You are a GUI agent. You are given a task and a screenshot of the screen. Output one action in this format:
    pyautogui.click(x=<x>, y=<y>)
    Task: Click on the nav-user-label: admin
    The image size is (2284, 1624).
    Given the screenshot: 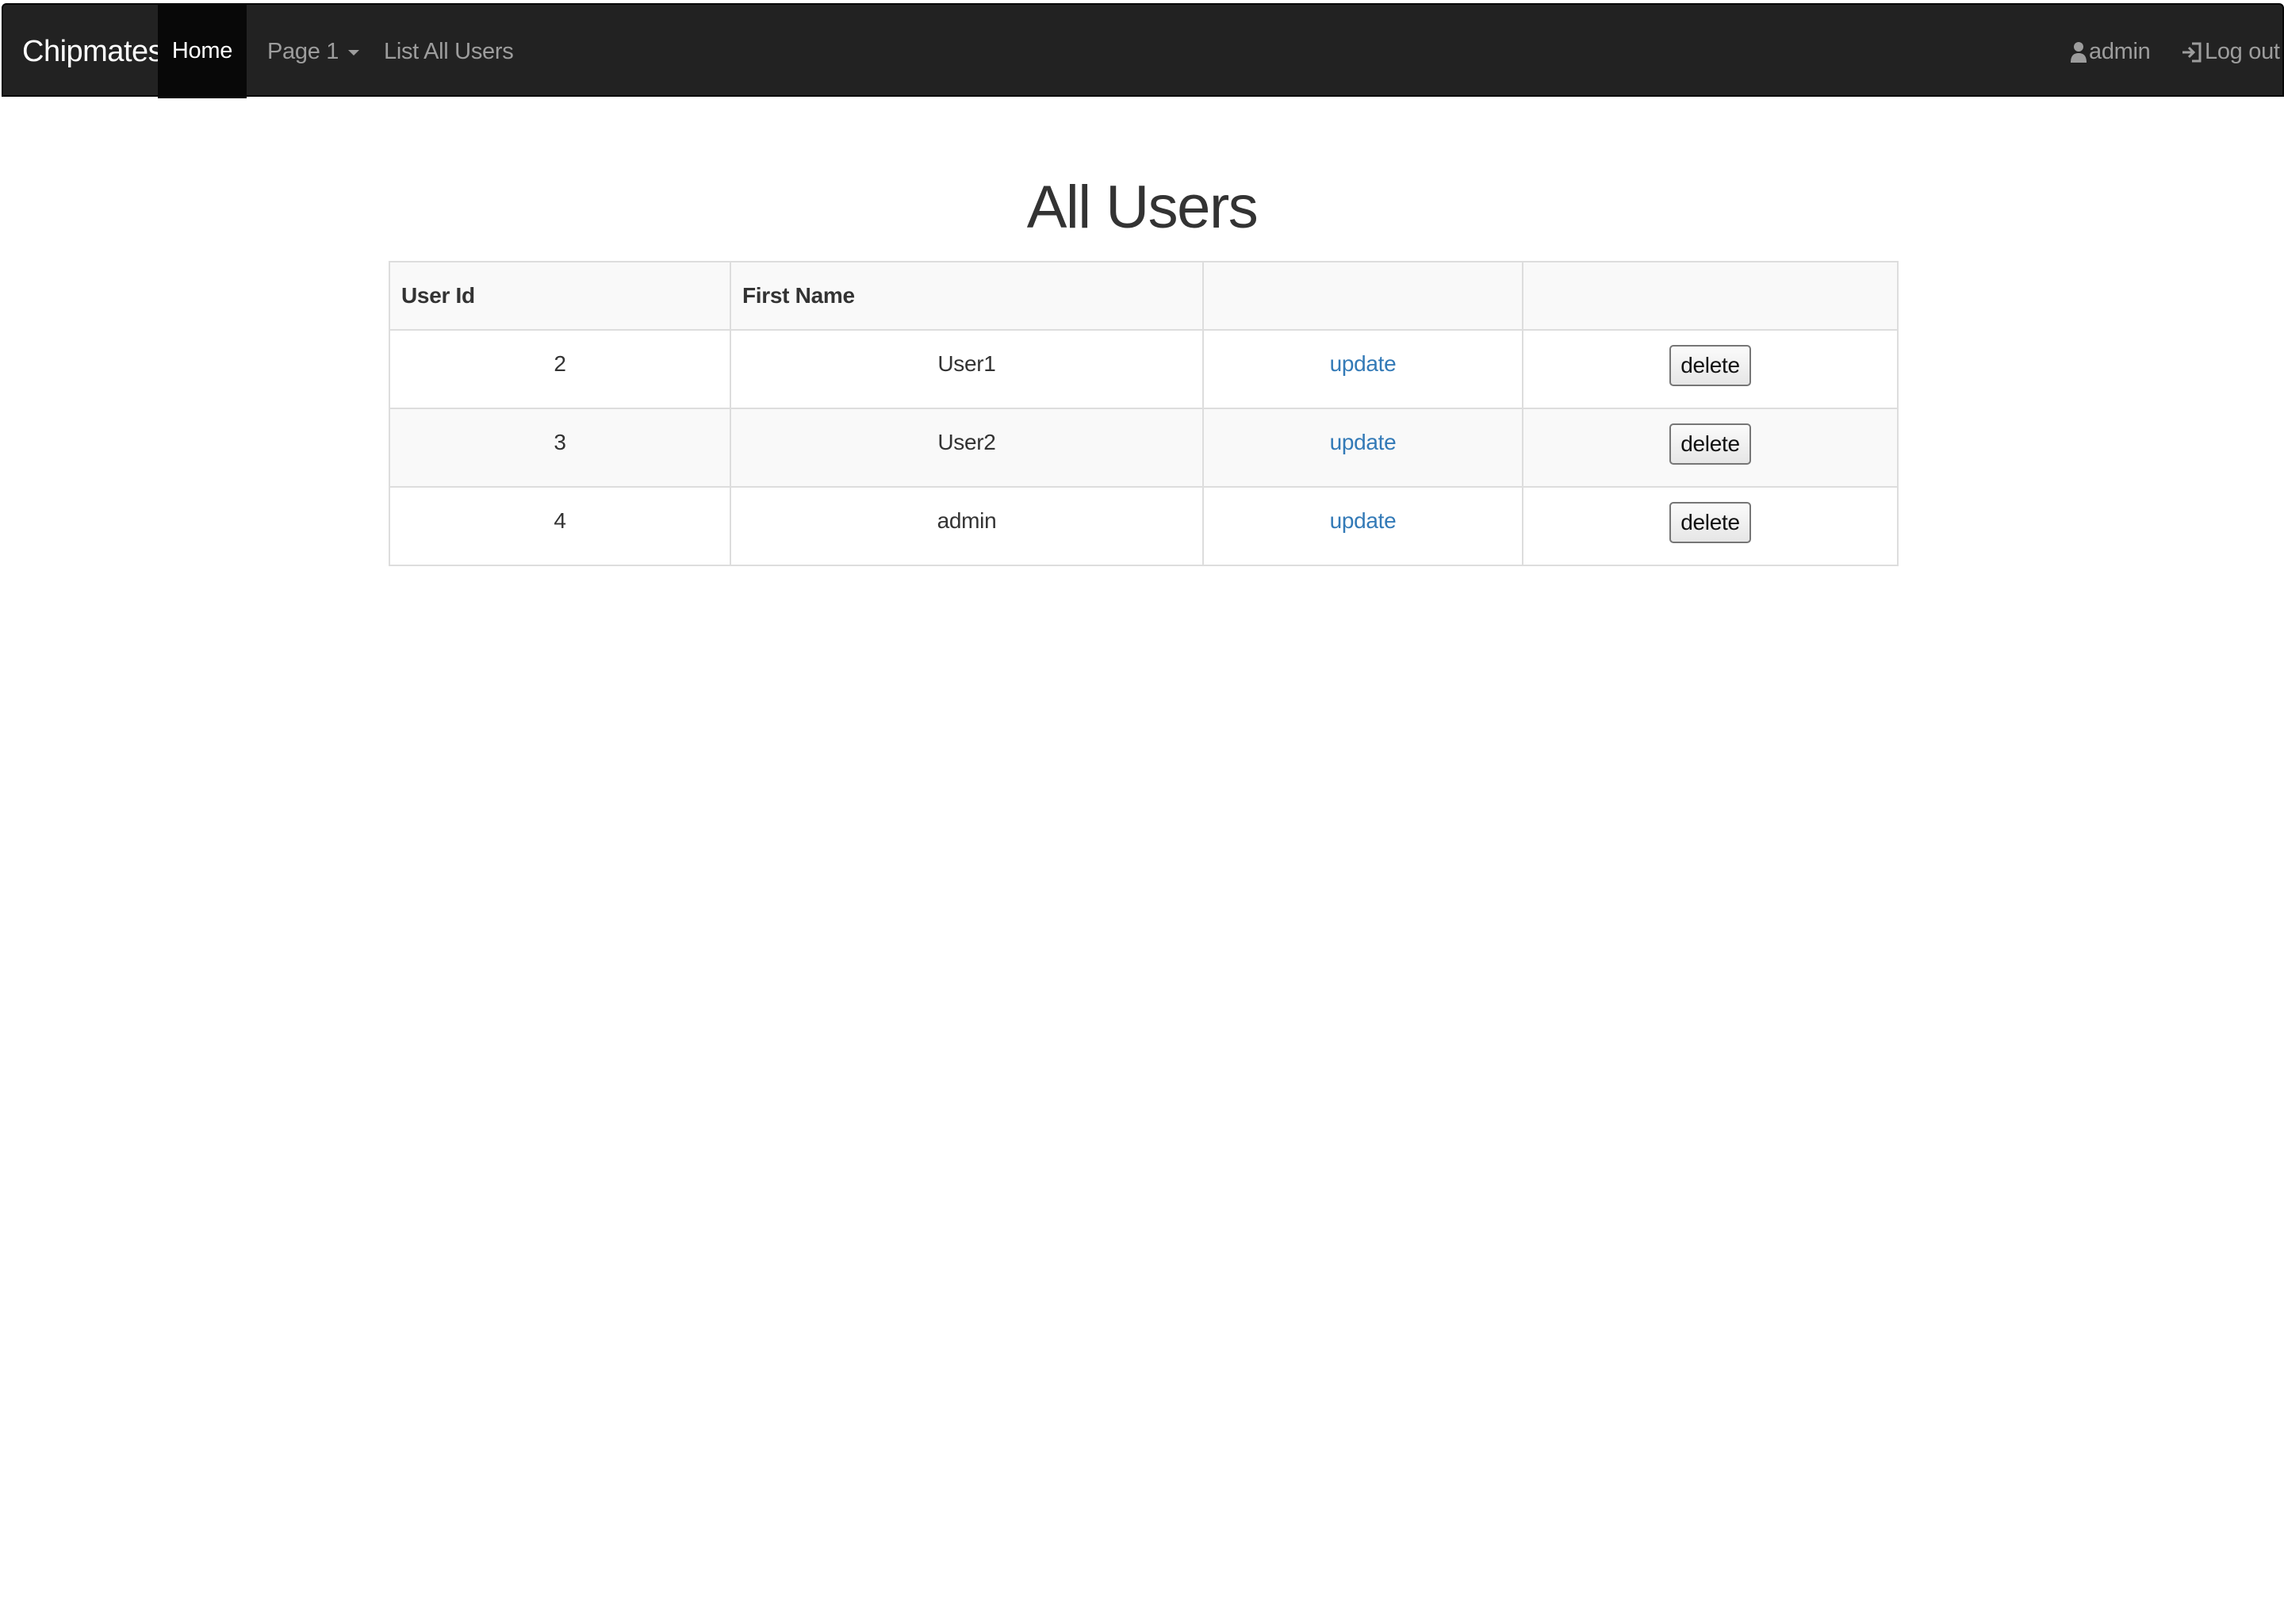 What is the action you would take?
    pyautogui.click(x=2120, y=52)
    